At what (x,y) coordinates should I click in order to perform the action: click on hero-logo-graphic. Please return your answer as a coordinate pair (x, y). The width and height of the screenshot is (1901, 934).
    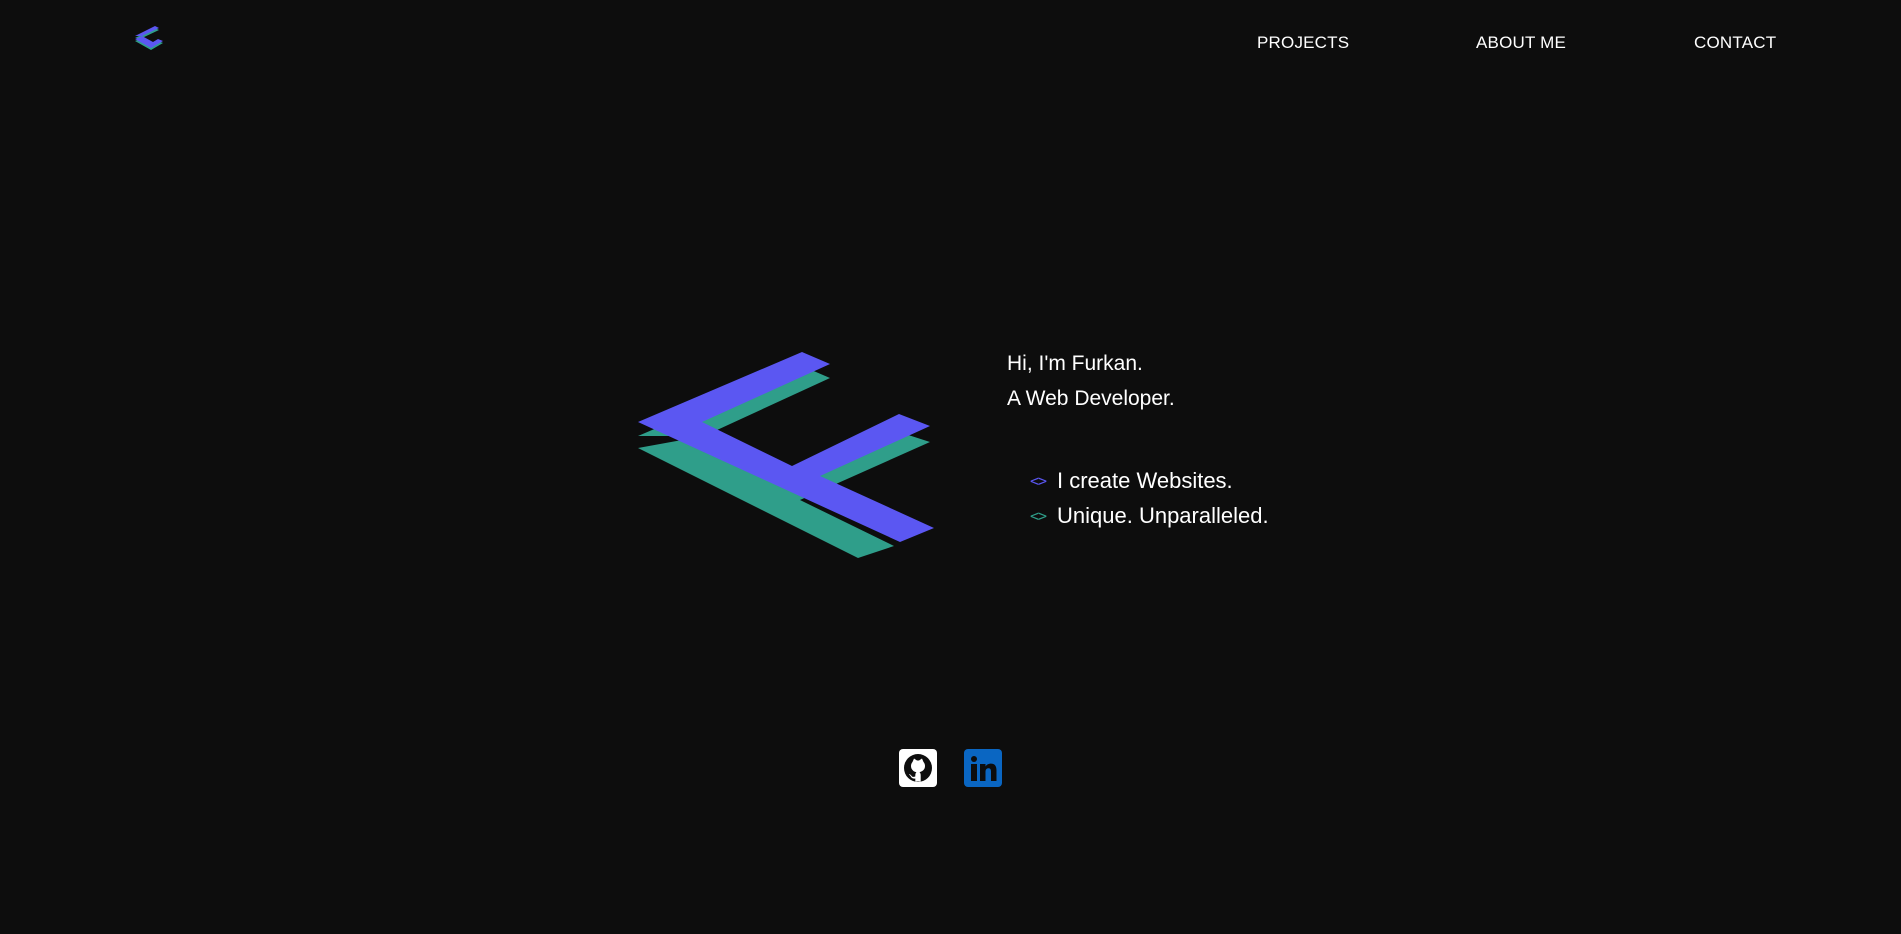
    Looking at the image, I should click on (786, 455).